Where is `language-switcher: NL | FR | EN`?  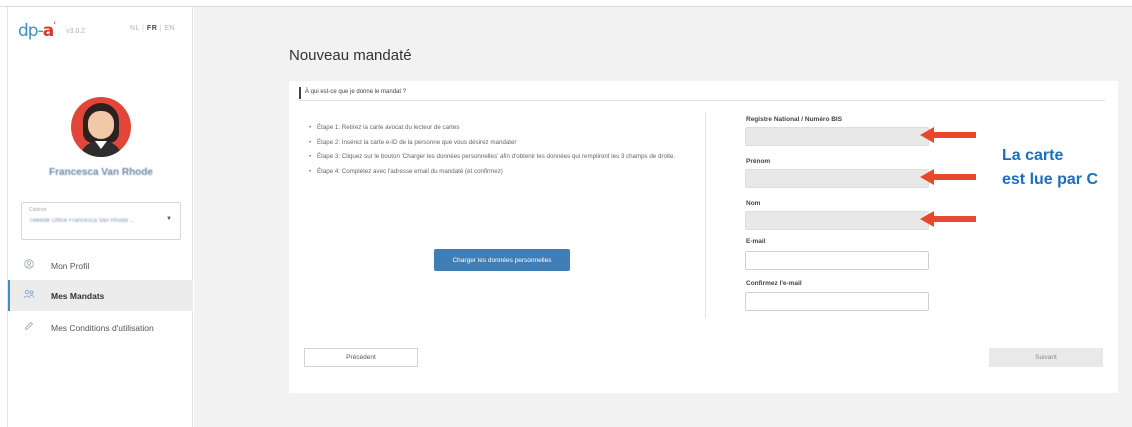
language-switcher: NL | FR | EN is located at coordinates (153, 28).